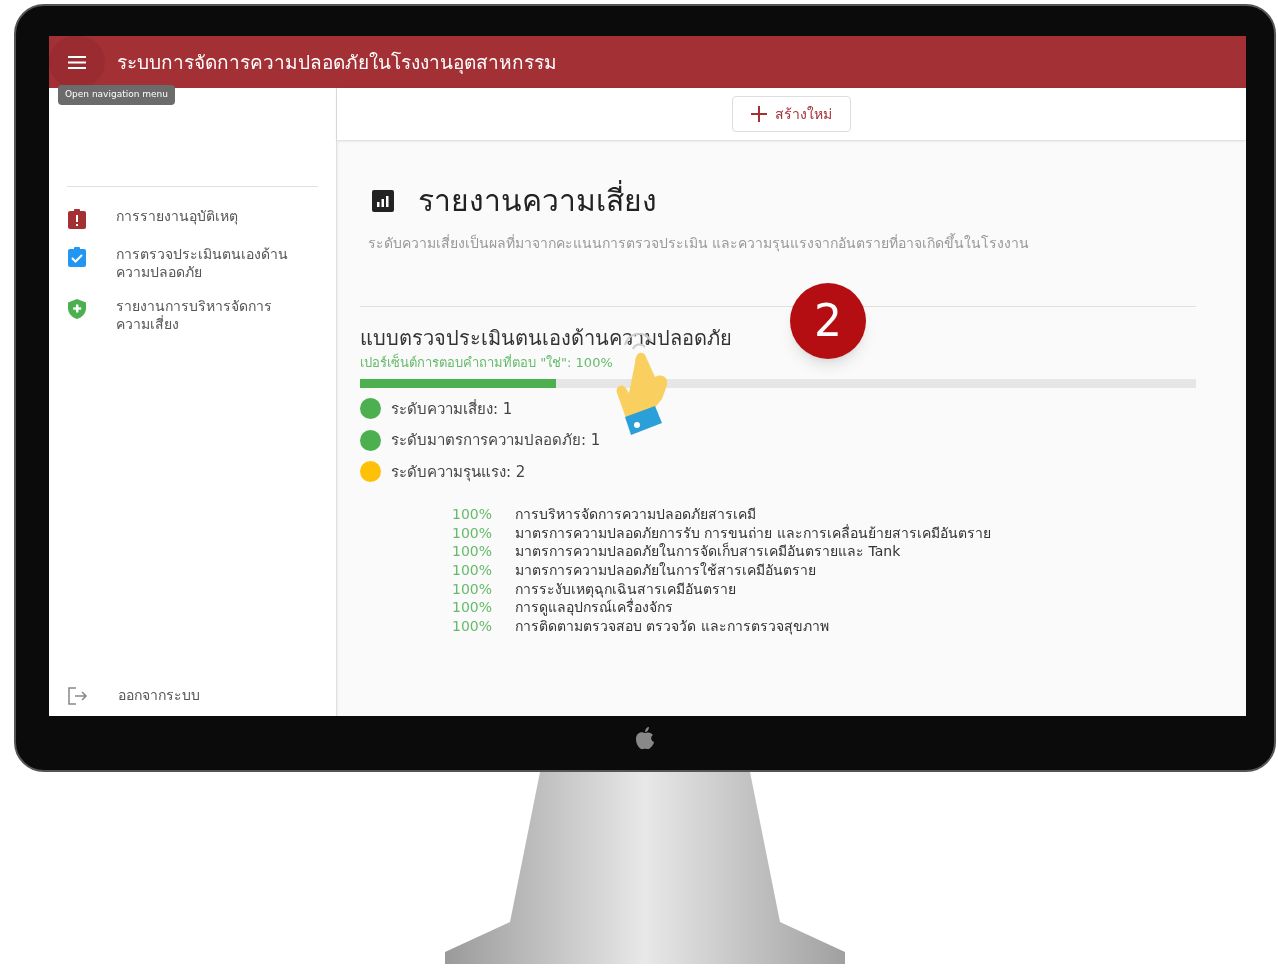 The image size is (1278, 969). Describe the element at coordinates (192, 263) in the screenshot. I see `nav-item: การตรวจประเมินตนเองด้านความปลอดภัย` at that location.